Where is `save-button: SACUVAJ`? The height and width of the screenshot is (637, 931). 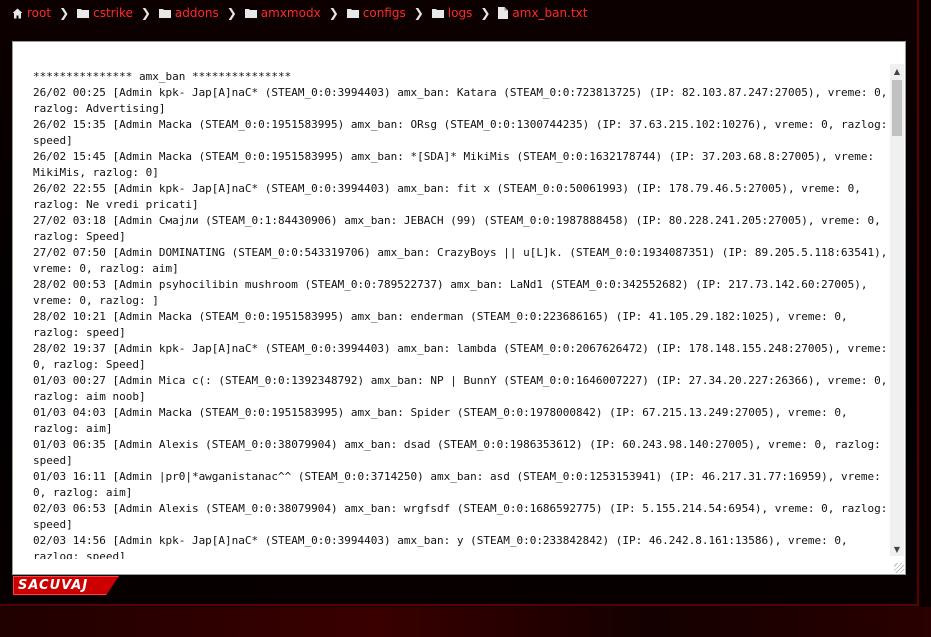 save-button: SACUVAJ is located at coordinates (66, 585).